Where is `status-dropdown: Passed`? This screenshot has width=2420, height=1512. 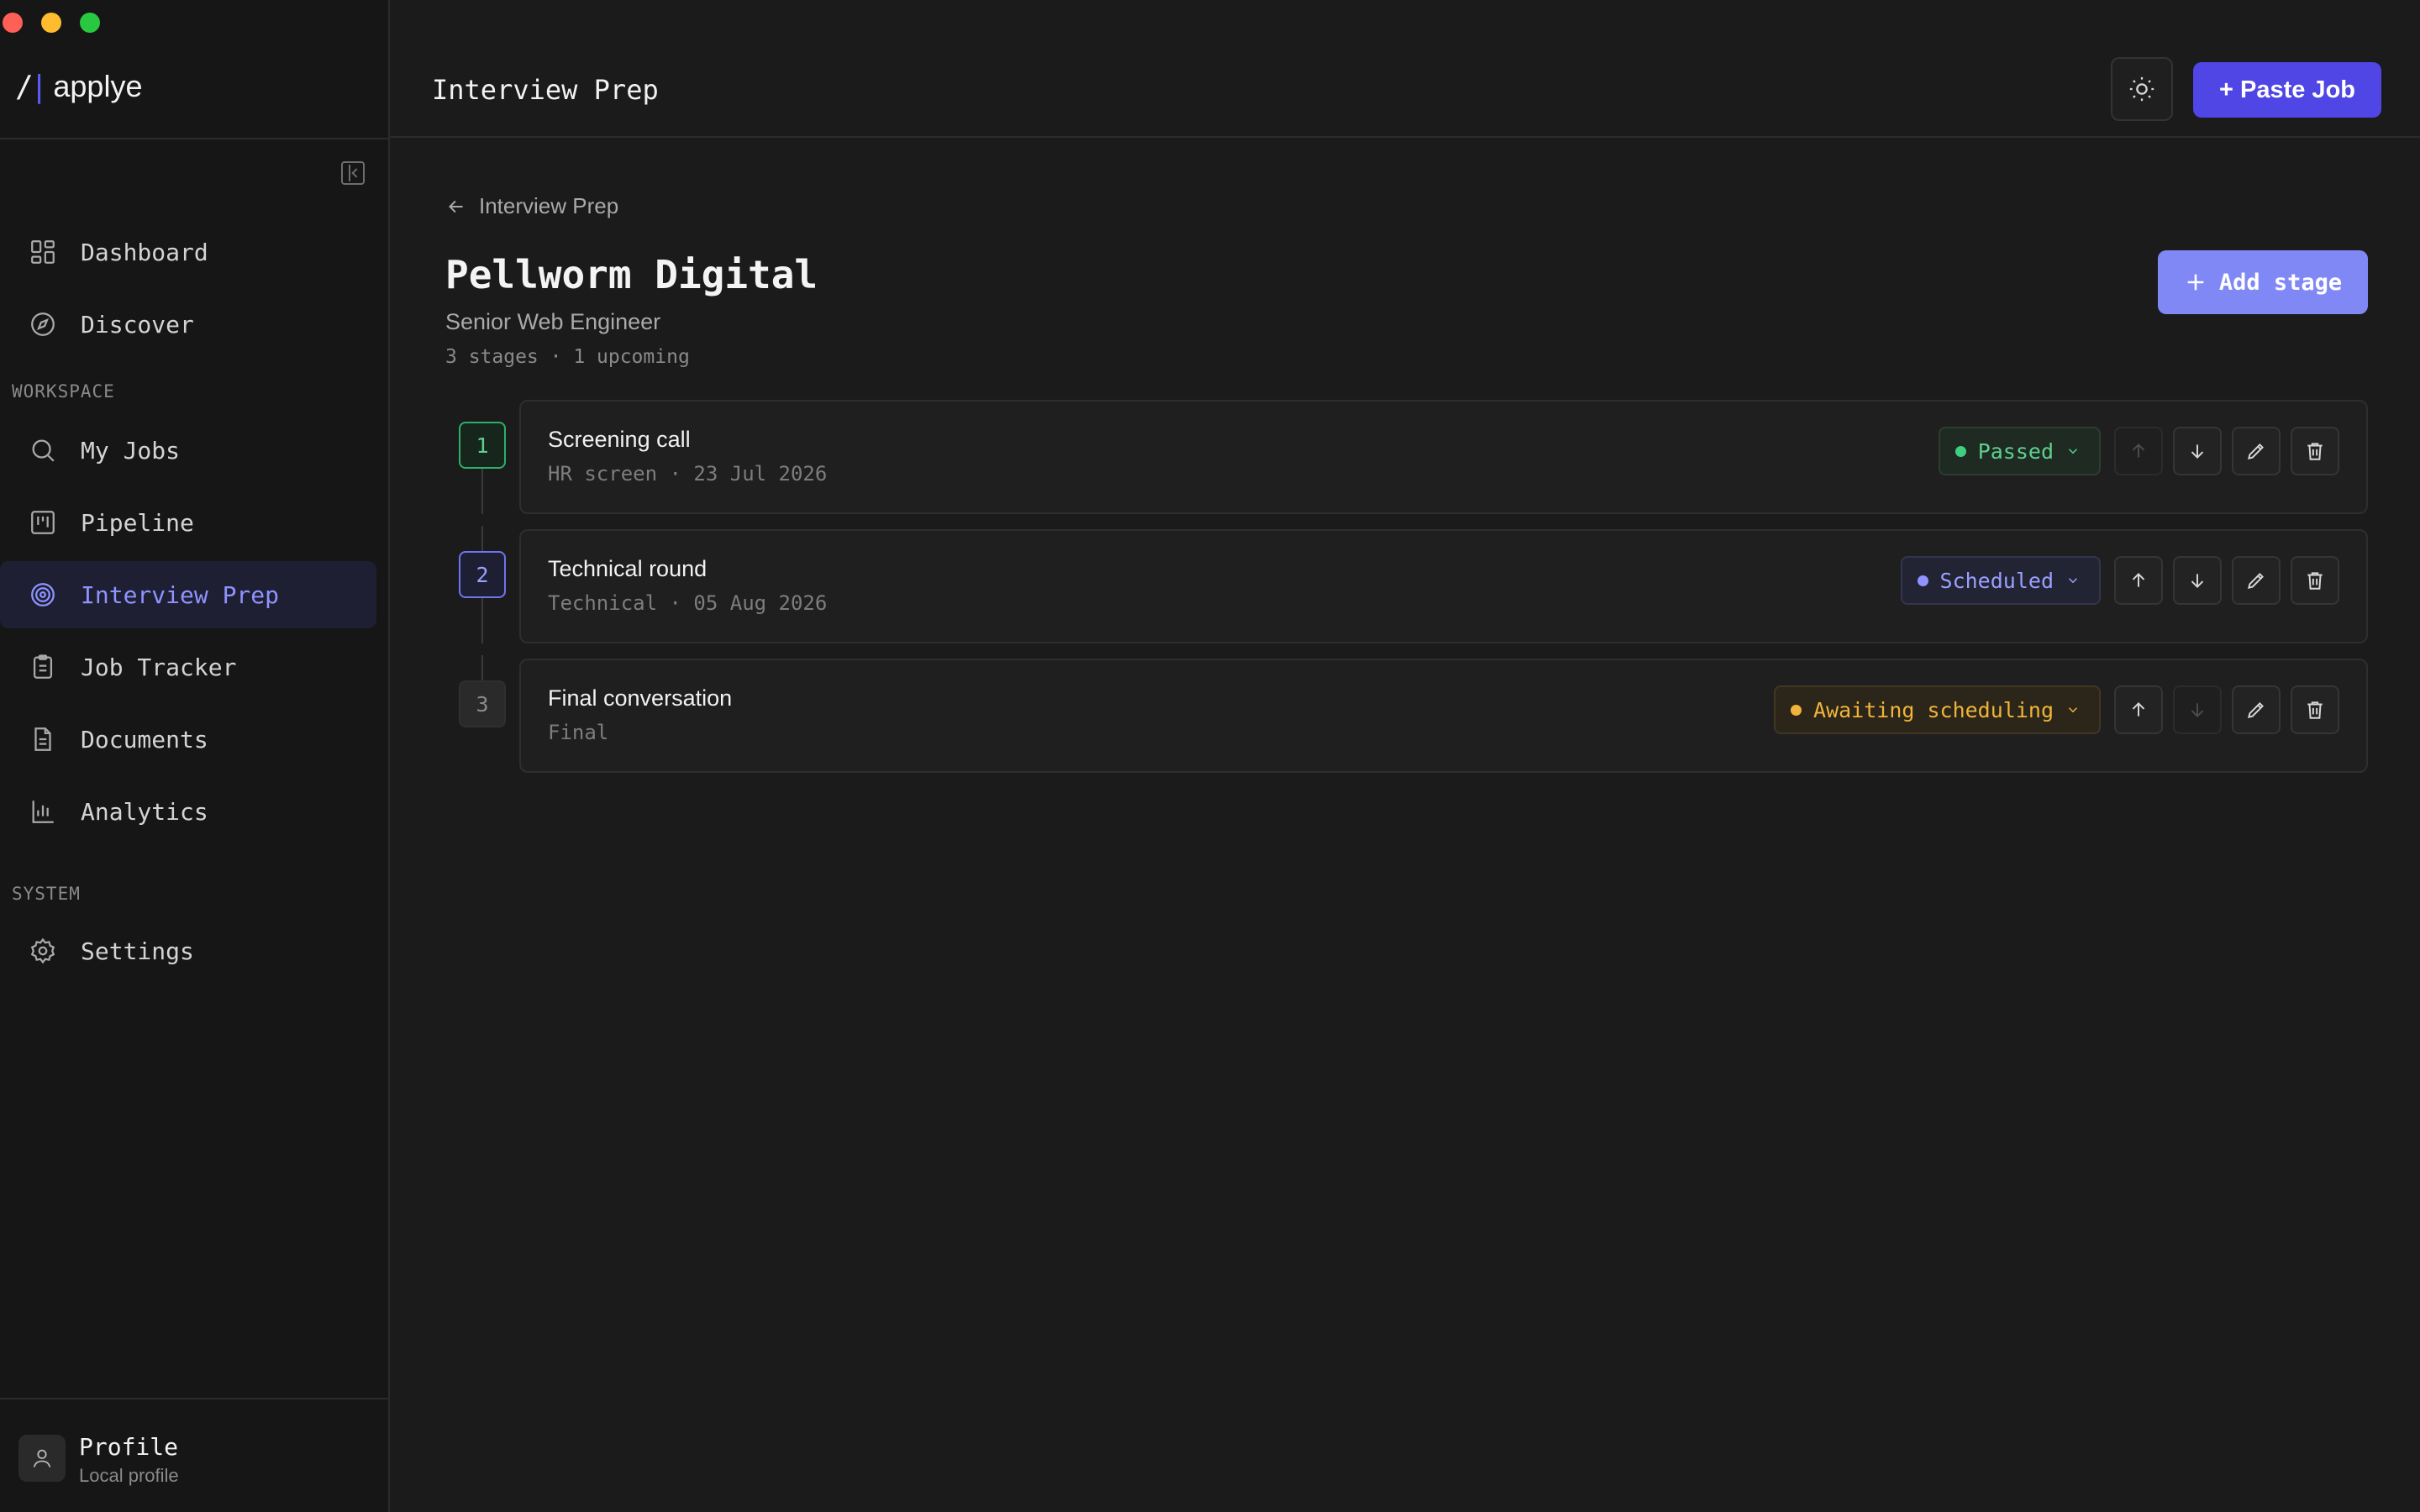 status-dropdown: Passed is located at coordinates (2020, 451).